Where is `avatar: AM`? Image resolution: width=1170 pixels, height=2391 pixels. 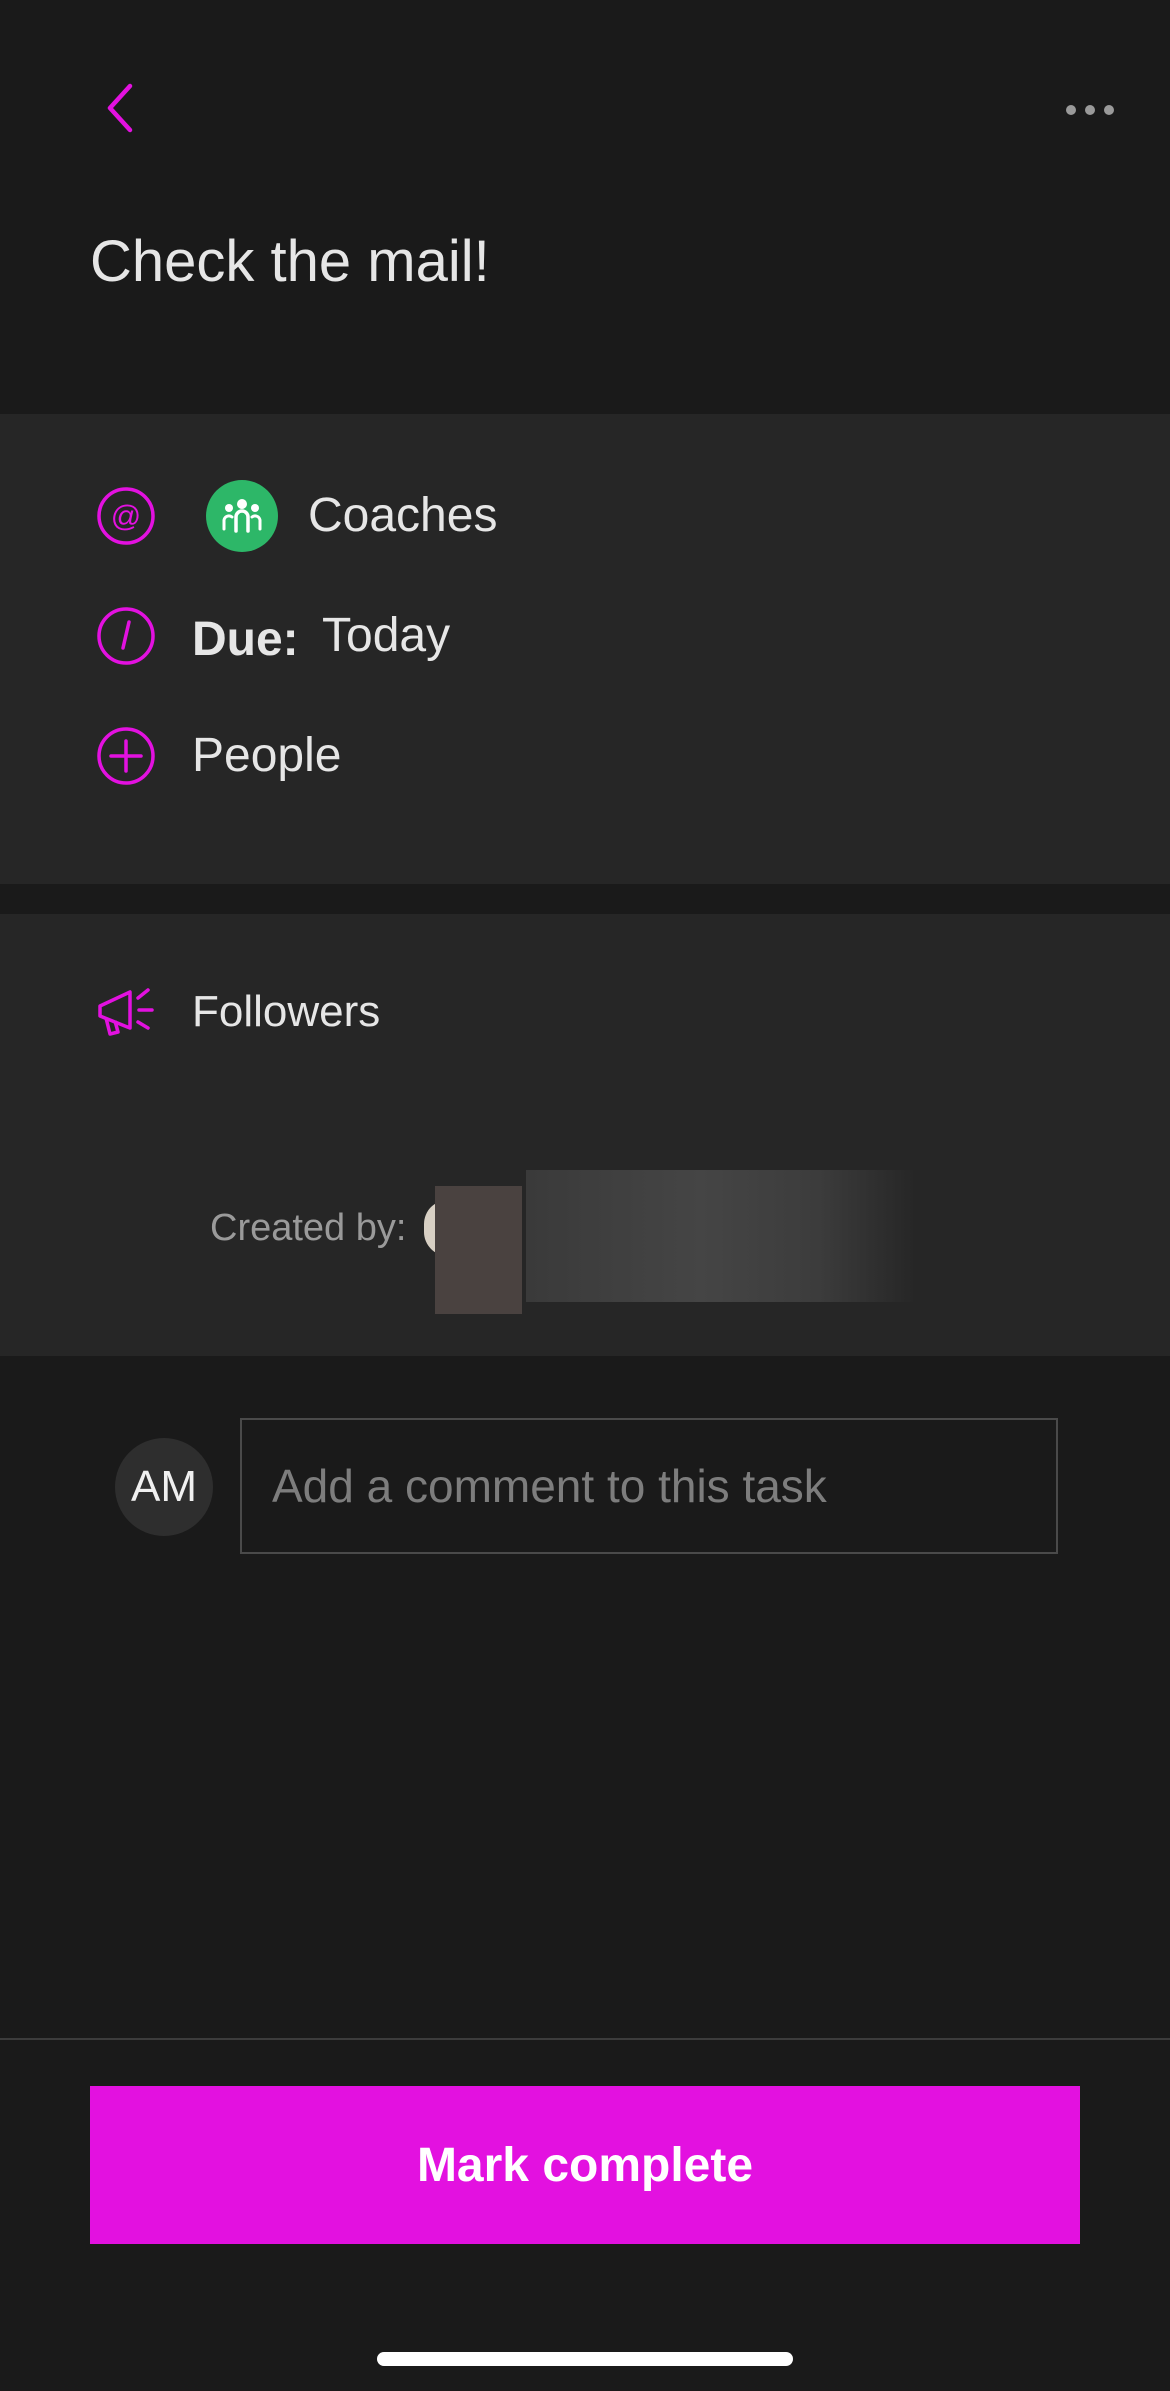 avatar: AM is located at coordinates (164, 1487).